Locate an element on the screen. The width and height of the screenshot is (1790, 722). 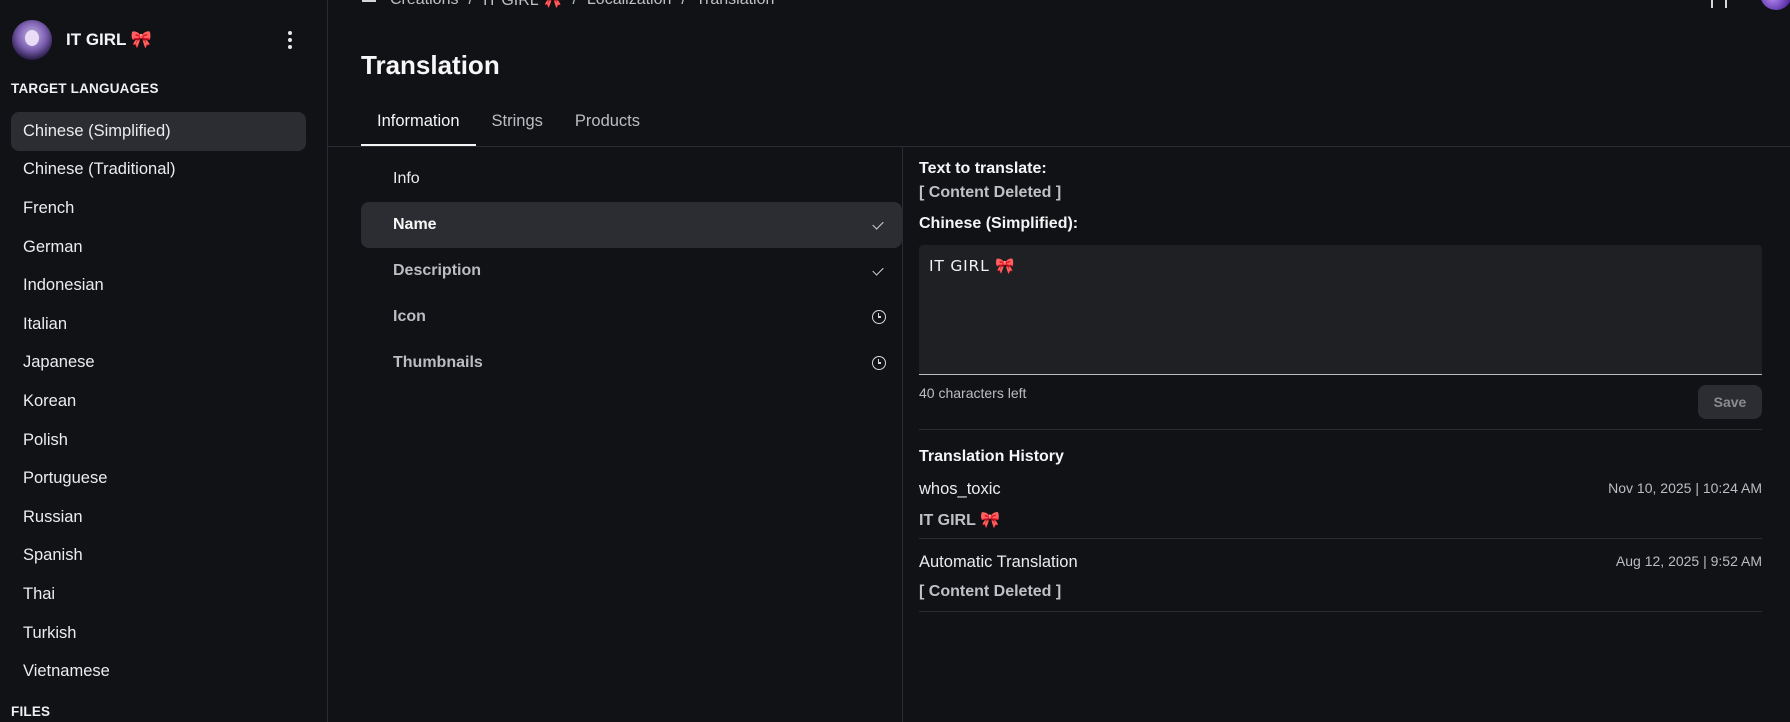
language-item-chinese-traditional: Chinese (Traditional) is located at coordinates (158, 170).